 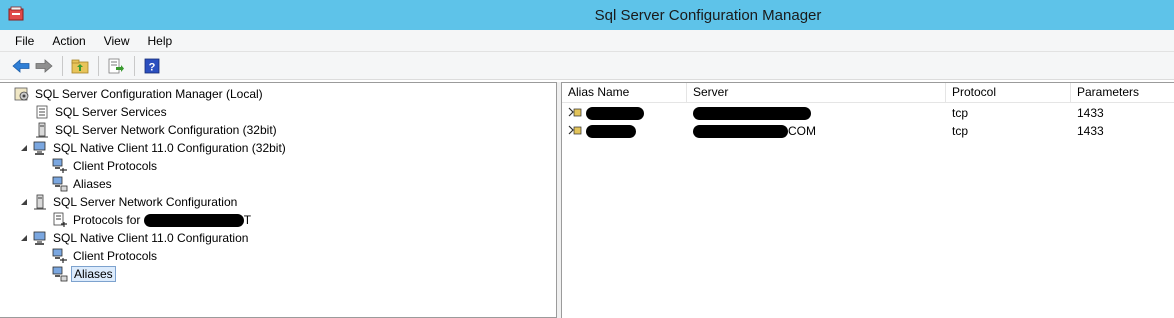 I want to click on title-bar: Sql Server Configuration Manager, so click(x=587, y=15).